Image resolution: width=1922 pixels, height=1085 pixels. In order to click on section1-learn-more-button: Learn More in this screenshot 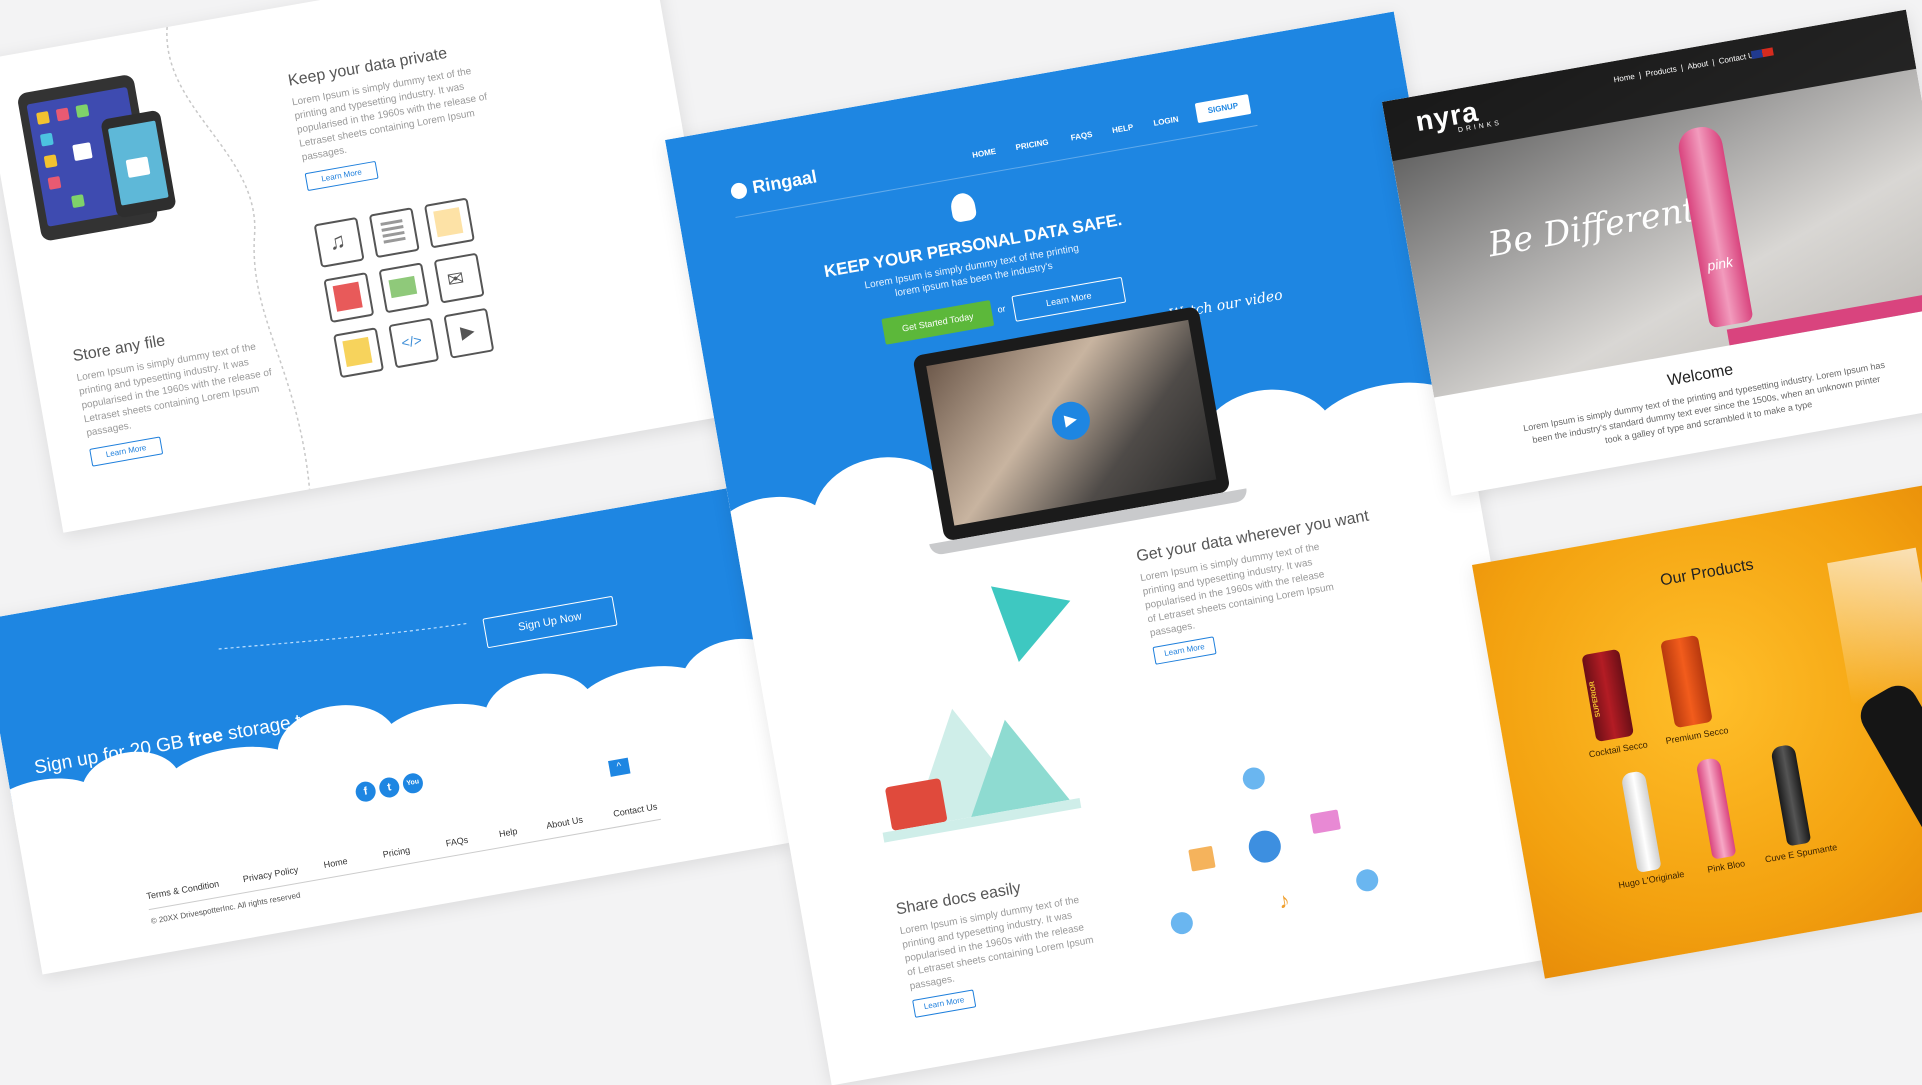, I will do `click(1184, 650)`.